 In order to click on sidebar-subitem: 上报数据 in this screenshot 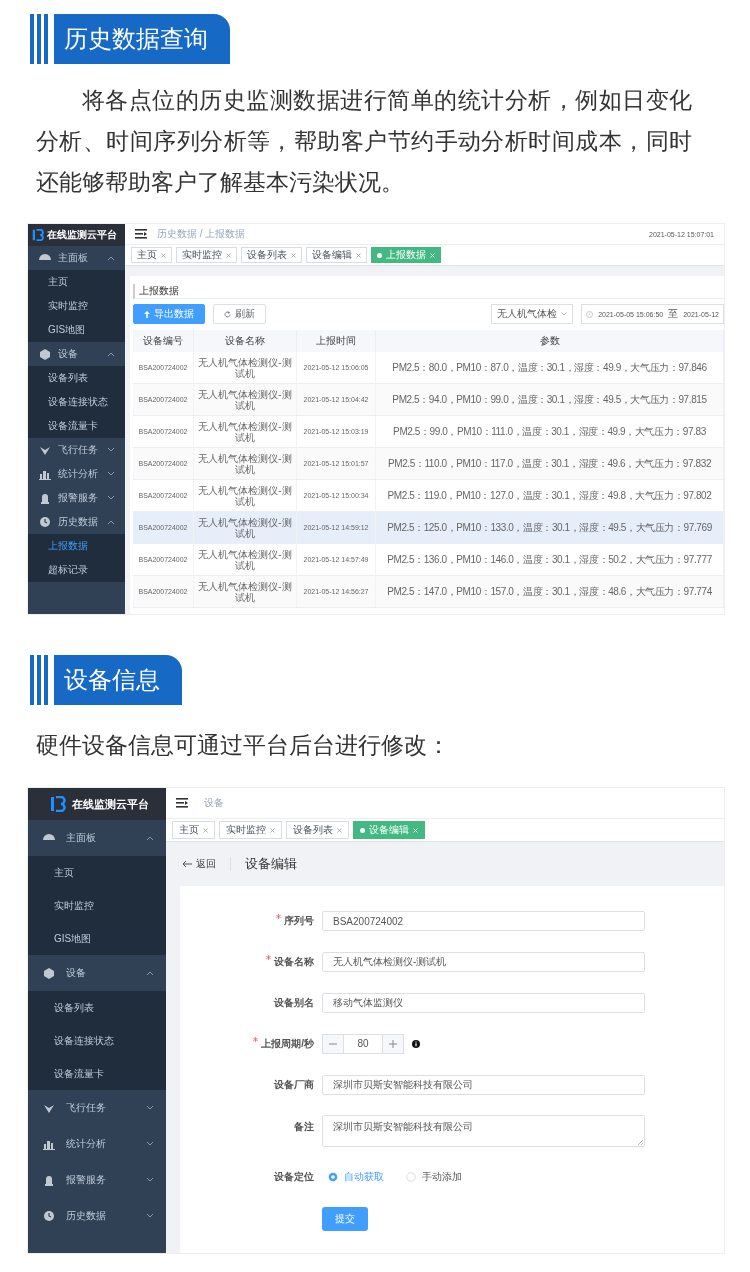, I will do `click(76, 546)`.